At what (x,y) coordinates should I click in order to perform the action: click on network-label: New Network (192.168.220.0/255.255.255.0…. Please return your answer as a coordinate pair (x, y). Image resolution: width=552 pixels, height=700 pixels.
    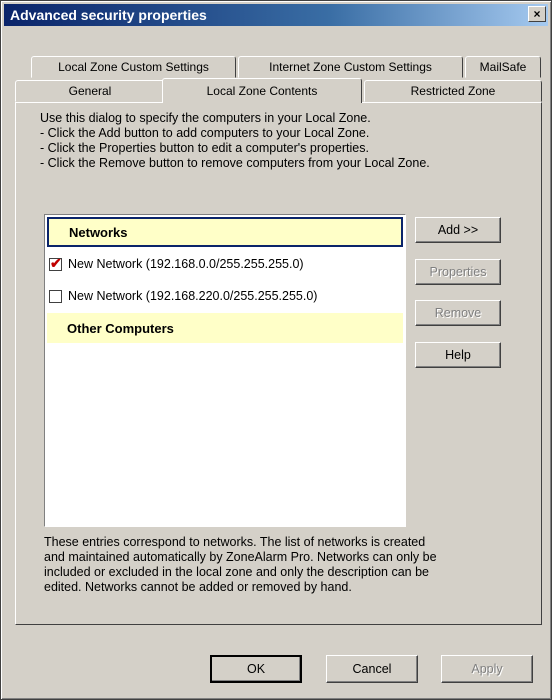
    Looking at the image, I should click on (193, 296).